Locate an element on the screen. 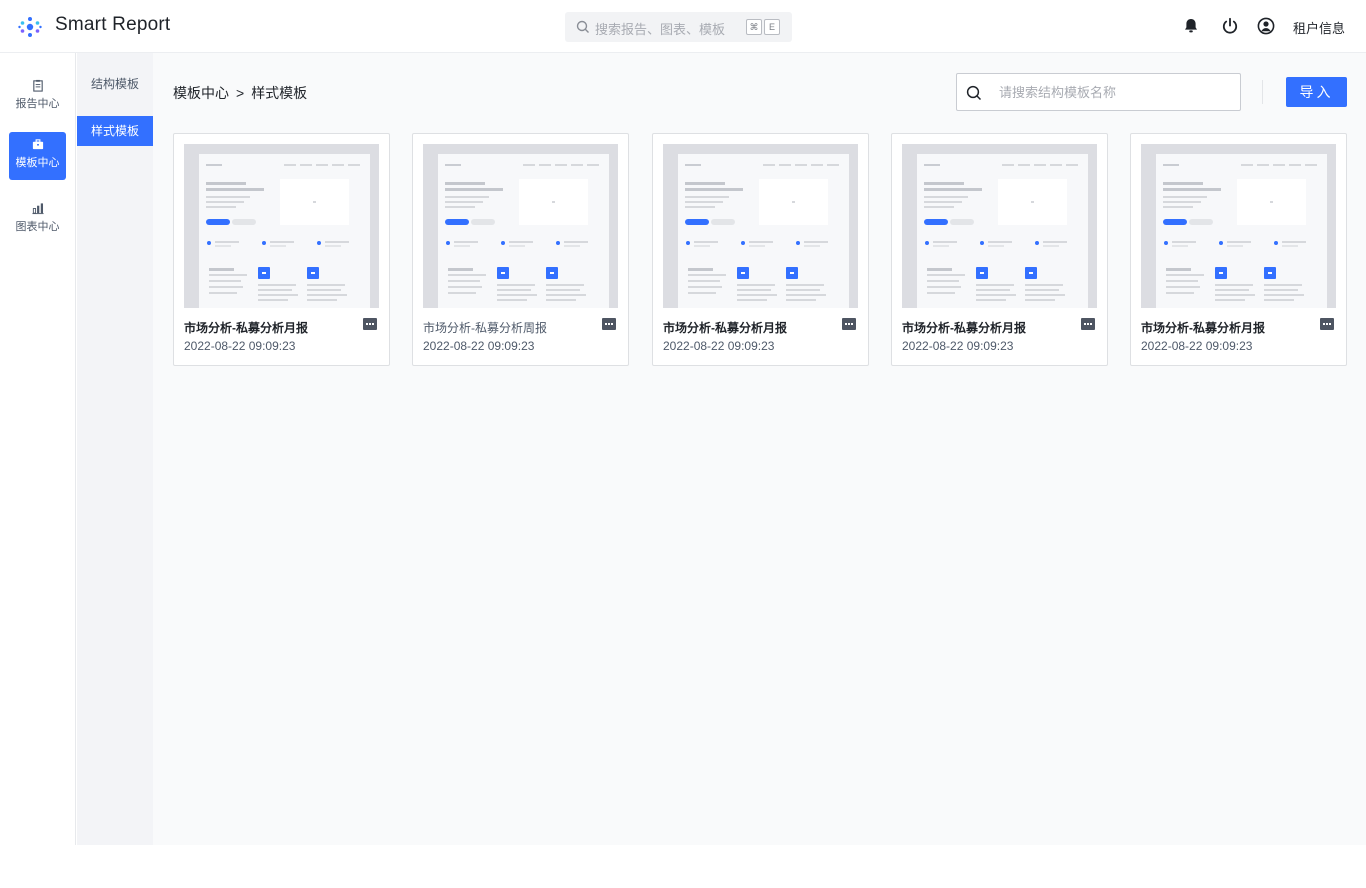 The width and height of the screenshot is (1366, 888). briefcase-icon is located at coordinates (37, 144).